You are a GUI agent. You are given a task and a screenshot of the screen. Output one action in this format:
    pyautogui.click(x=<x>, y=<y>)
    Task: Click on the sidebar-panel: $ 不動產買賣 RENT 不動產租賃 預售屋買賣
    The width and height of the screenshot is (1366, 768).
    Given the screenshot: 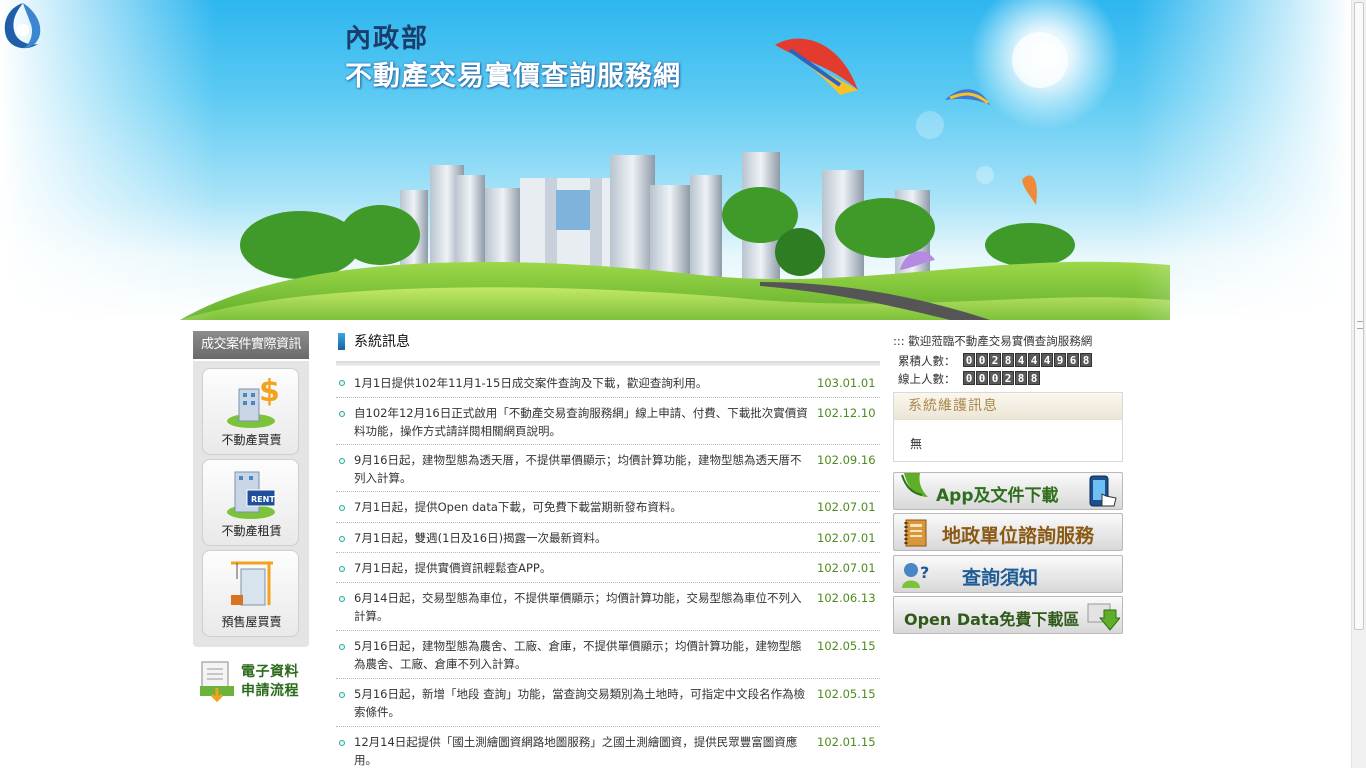 What is the action you would take?
    pyautogui.click(x=251, y=504)
    